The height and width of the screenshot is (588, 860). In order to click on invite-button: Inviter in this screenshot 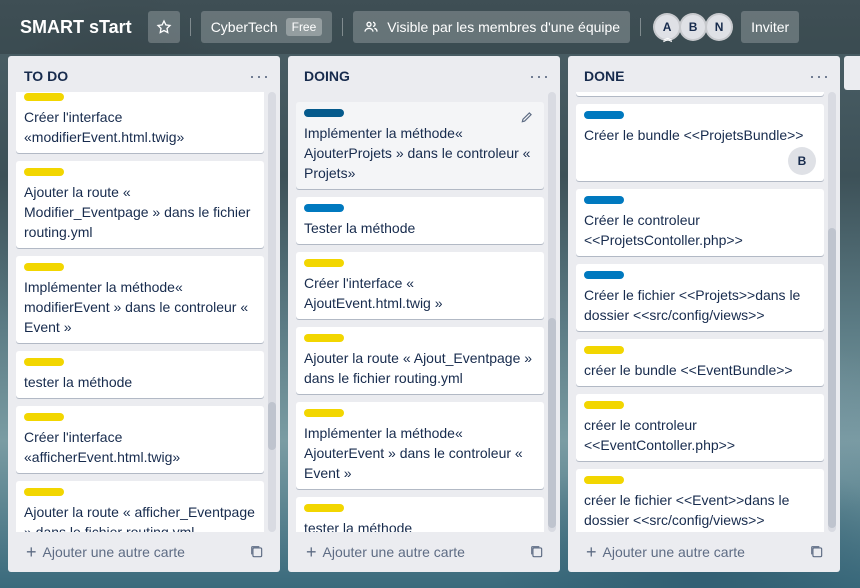, I will do `click(770, 27)`.